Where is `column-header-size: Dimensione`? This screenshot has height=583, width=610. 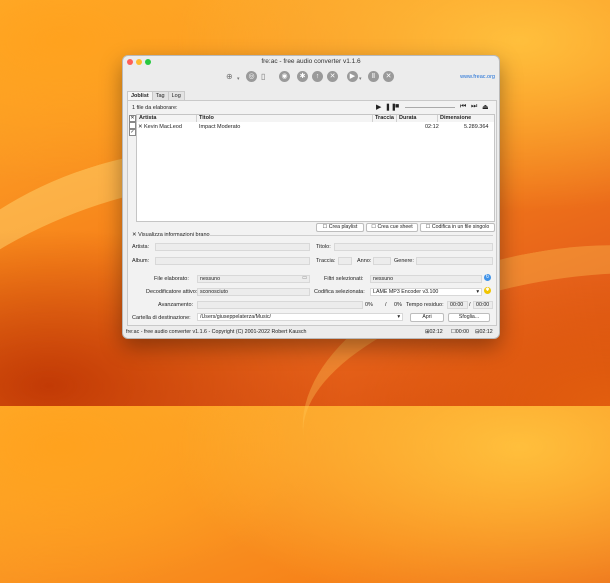 column-header-size: Dimensione is located at coordinates (466, 118).